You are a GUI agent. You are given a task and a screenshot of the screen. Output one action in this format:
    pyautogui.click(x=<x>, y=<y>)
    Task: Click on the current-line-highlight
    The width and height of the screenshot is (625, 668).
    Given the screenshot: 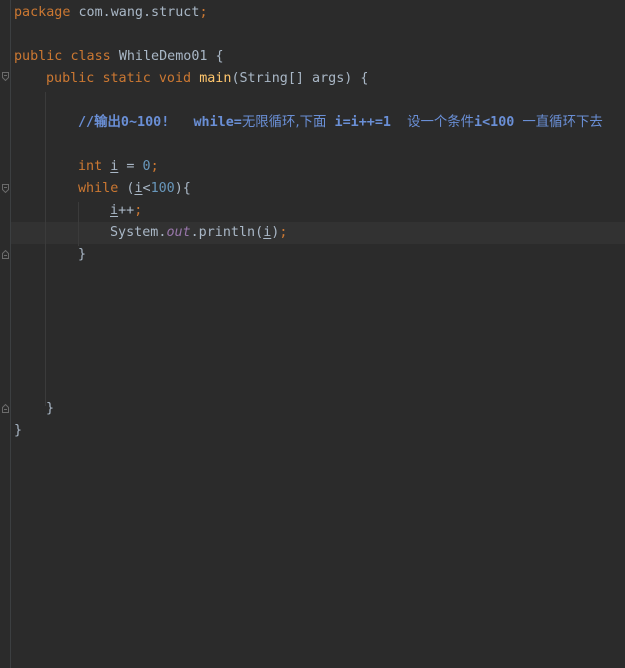 What is the action you would take?
    pyautogui.click(x=318, y=233)
    